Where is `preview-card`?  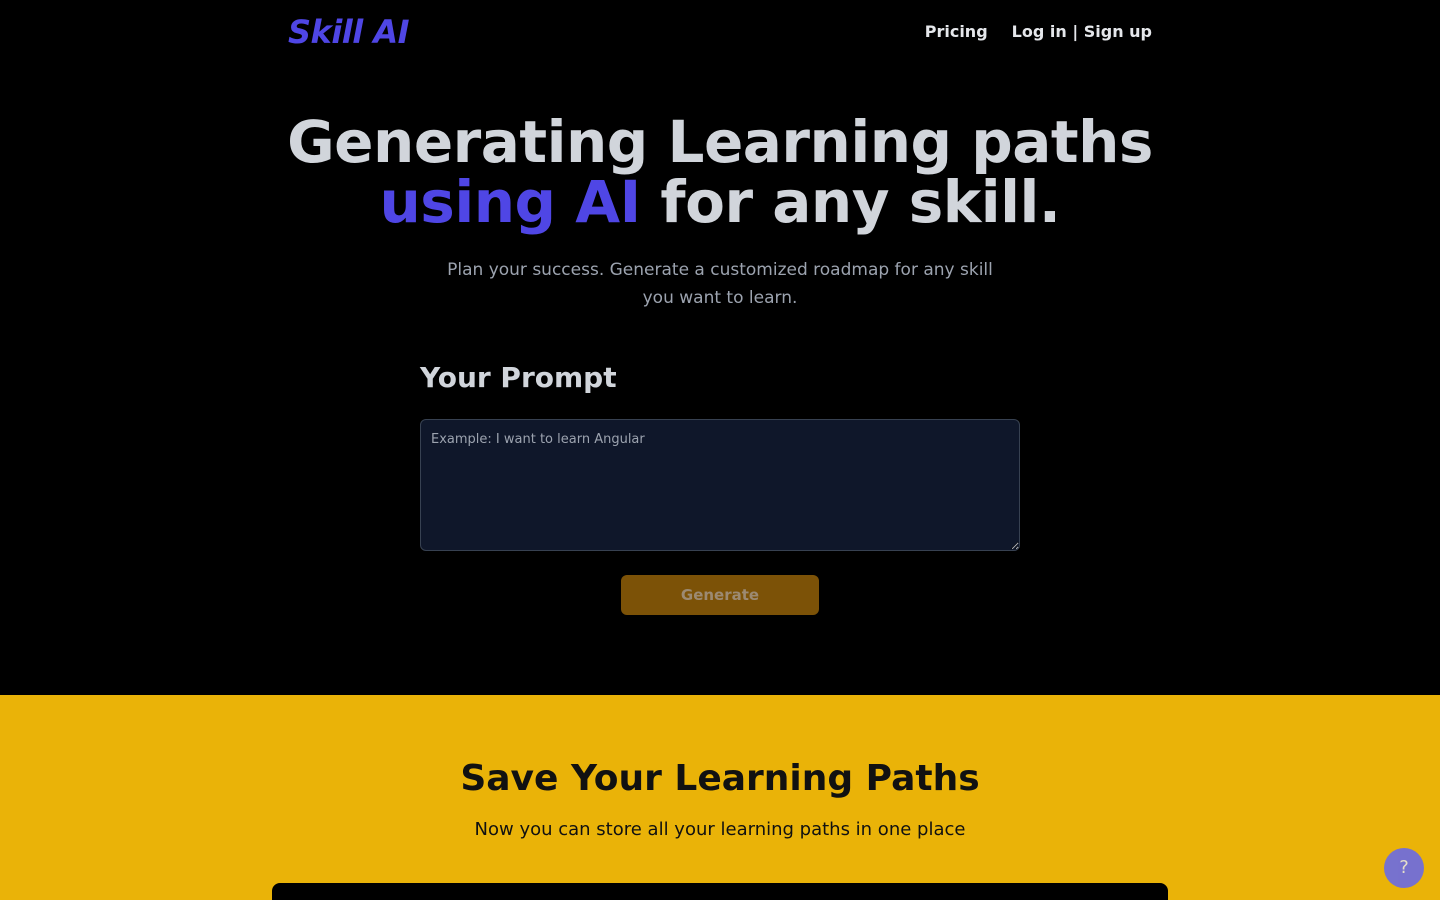 preview-card is located at coordinates (720, 891).